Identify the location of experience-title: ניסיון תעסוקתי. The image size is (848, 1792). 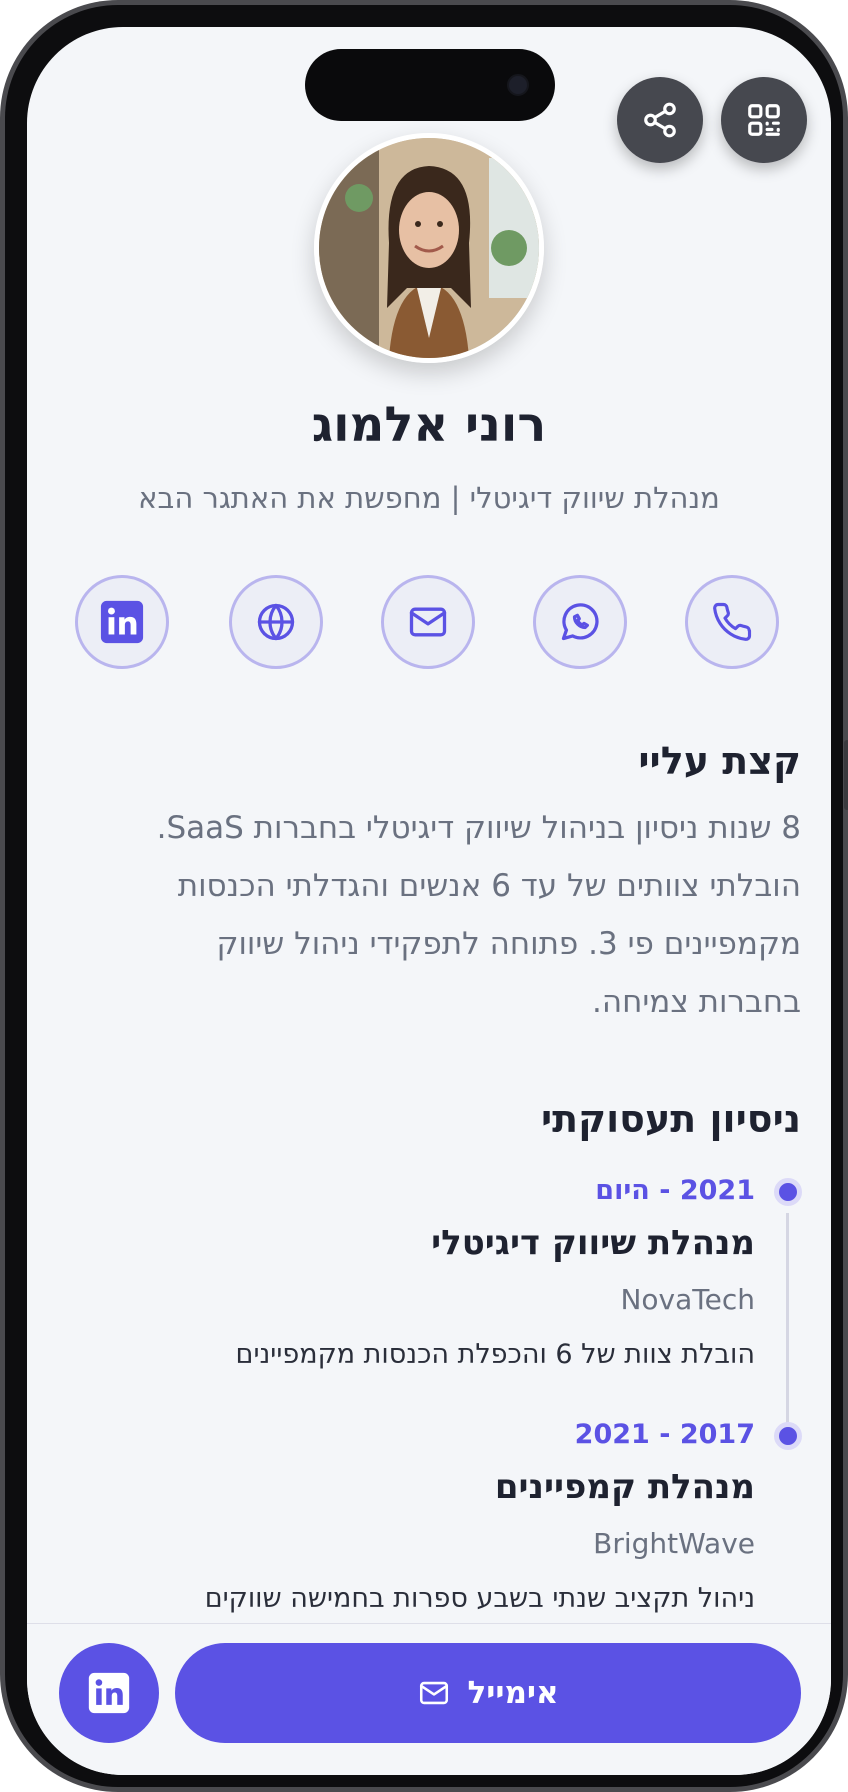
(670, 1119).